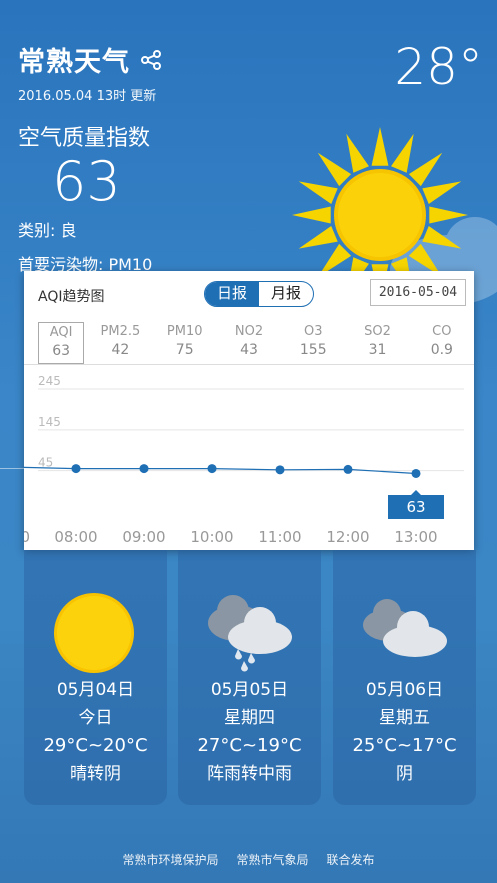  Describe the element at coordinates (49, 422) in the screenshot. I see `y-tick-label: 145` at that location.